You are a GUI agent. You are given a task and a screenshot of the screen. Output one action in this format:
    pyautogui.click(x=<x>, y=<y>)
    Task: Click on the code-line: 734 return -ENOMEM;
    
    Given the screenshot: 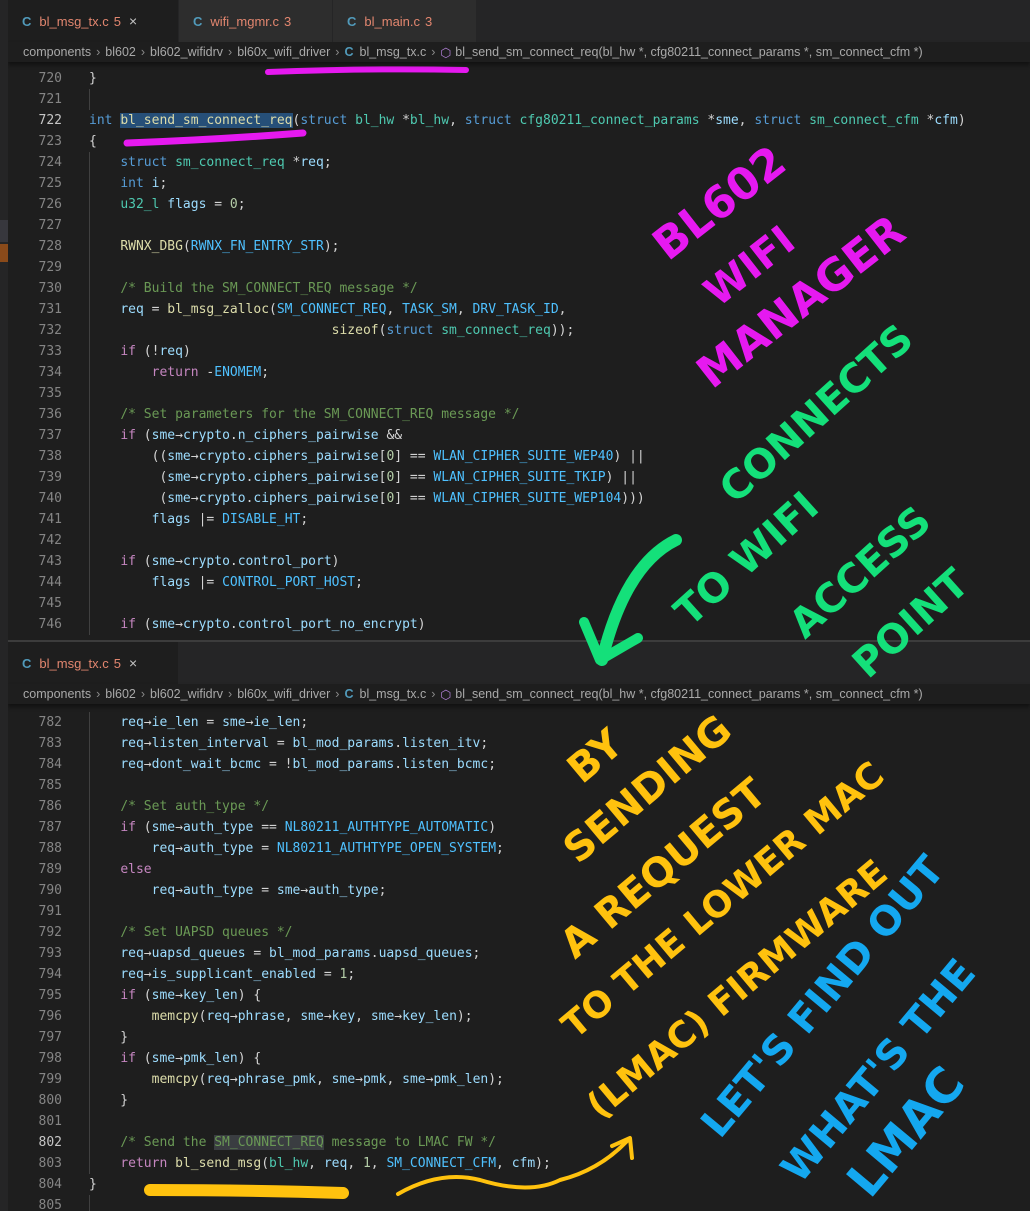 What is the action you would take?
    pyautogui.click(x=519, y=372)
    